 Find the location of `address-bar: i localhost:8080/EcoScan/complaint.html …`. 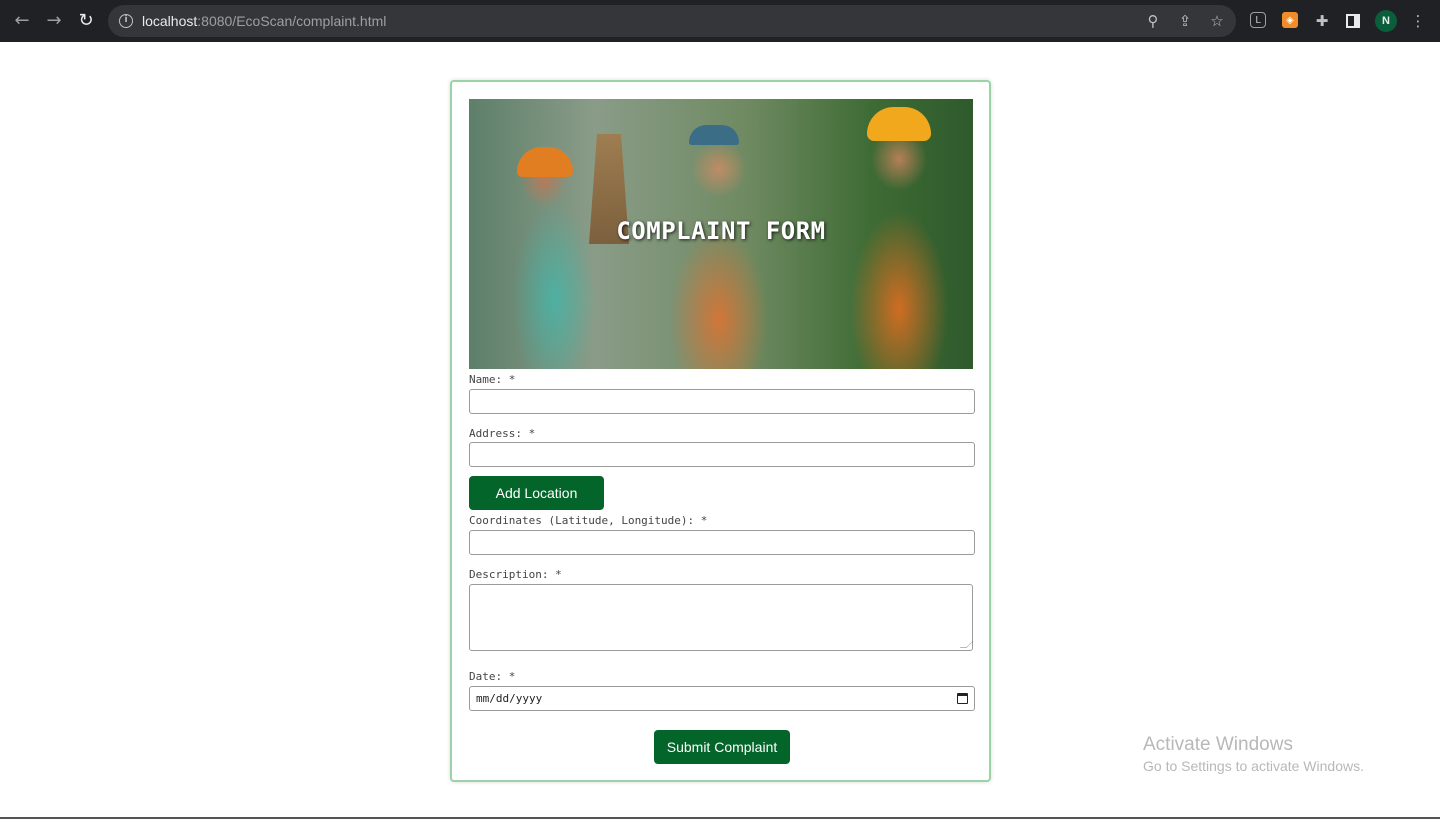

address-bar: i localhost:8080/EcoScan/complaint.html … is located at coordinates (672, 21).